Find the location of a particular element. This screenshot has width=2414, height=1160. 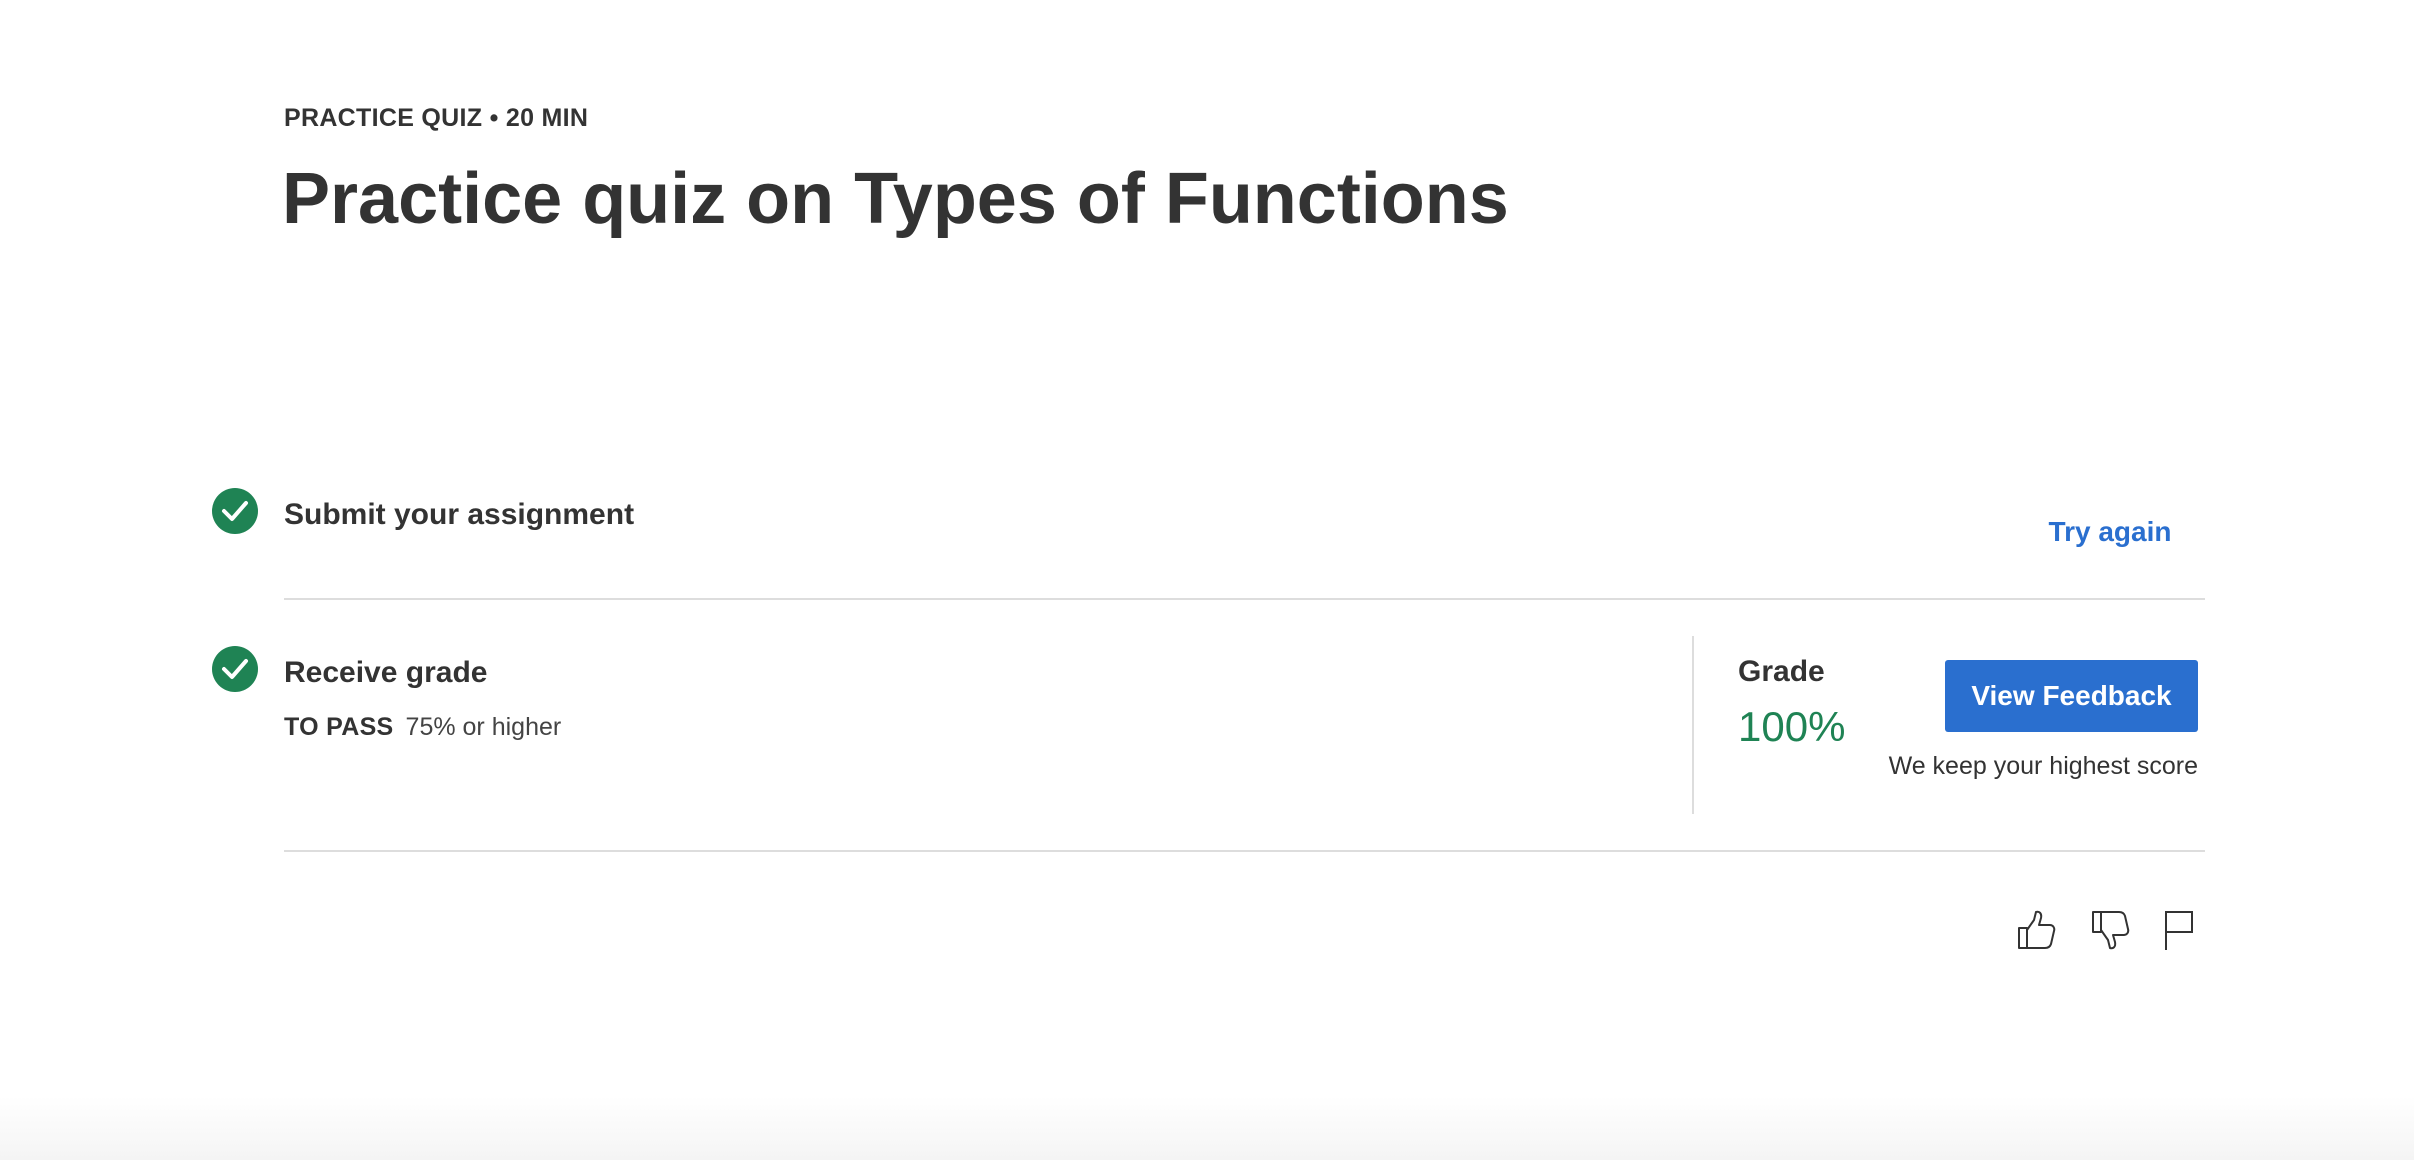

try-again-link: Try again is located at coordinates (2110, 532).